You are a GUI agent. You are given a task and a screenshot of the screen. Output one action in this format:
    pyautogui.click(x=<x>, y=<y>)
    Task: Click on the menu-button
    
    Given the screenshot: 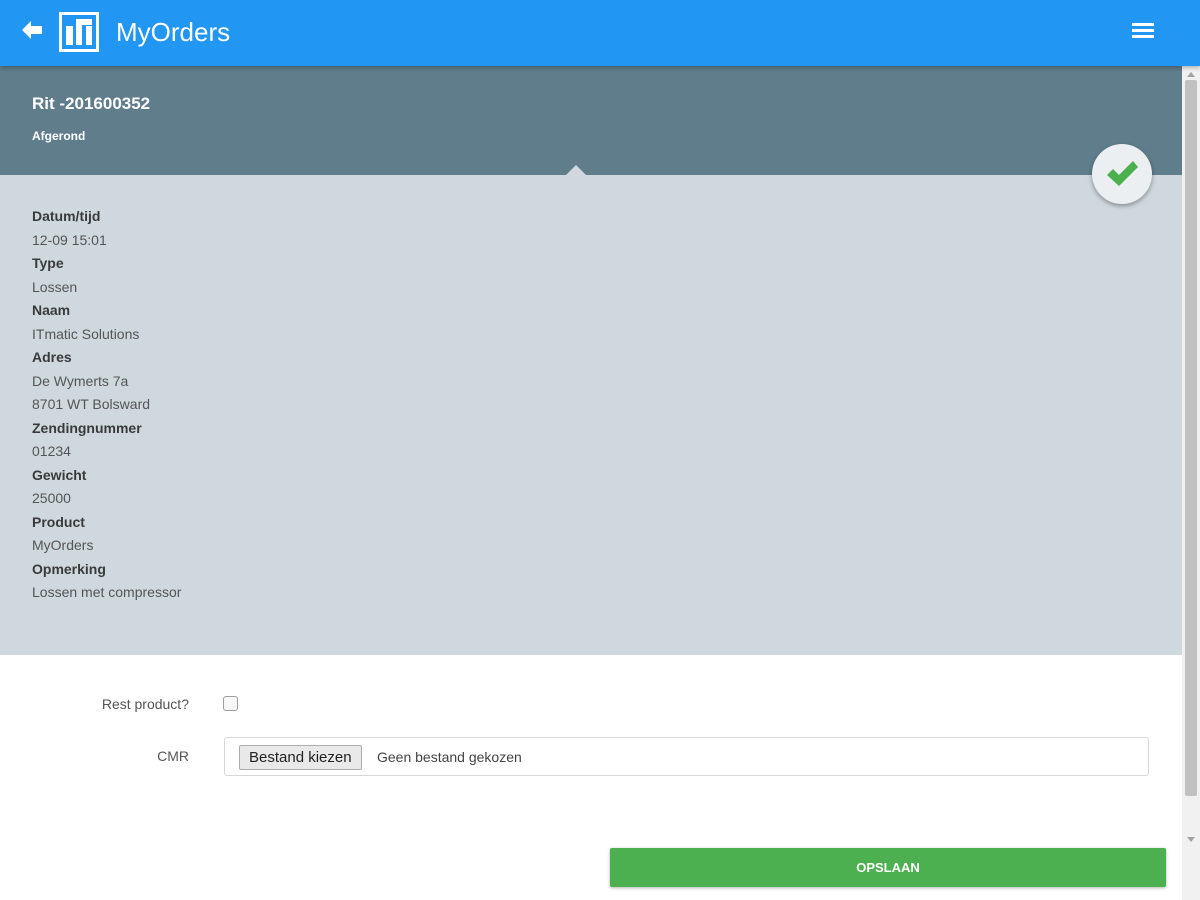 What is the action you would take?
    pyautogui.click(x=1143, y=33)
    